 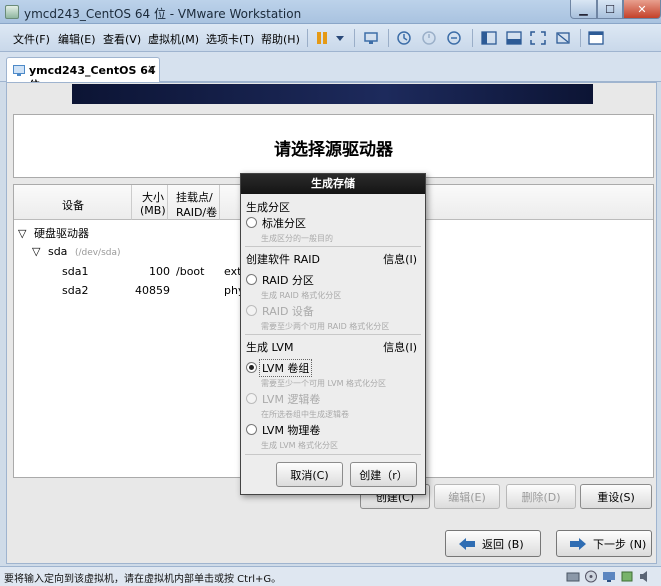 What do you see at coordinates (620, 544) in the screenshot?
I see `next-label: 下一步 (N)` at bounding box center [620, 544].